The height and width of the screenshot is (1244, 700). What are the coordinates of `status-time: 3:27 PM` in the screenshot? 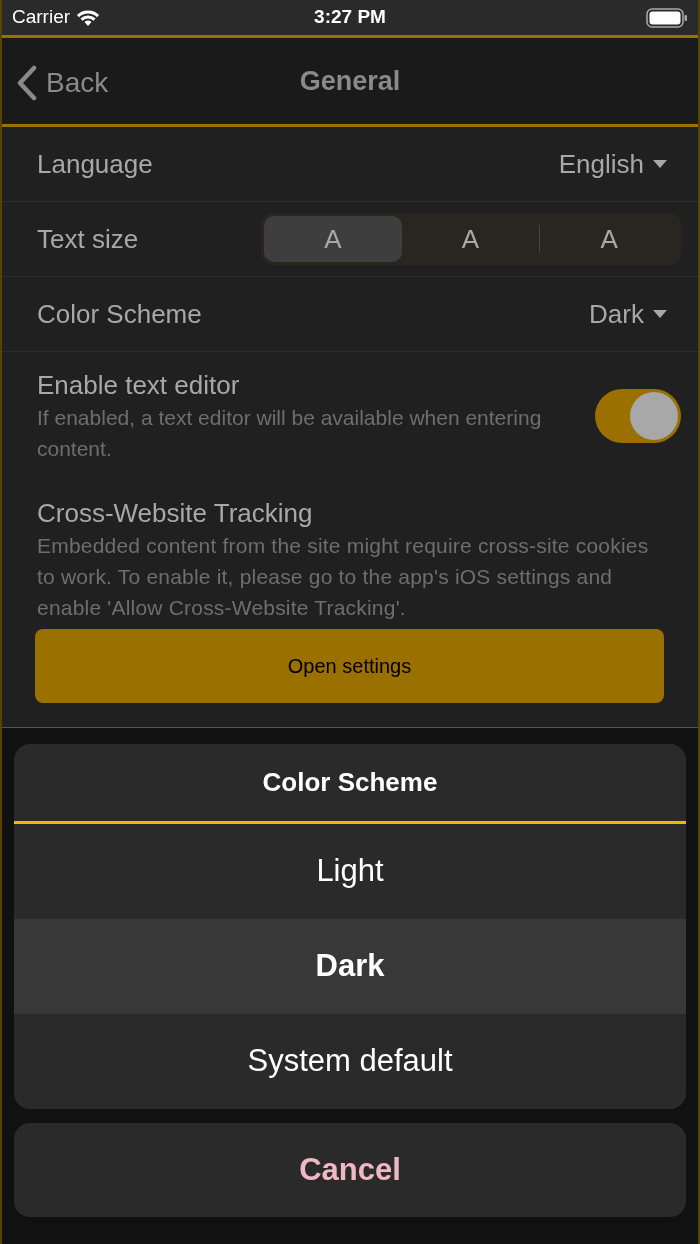 It's located at (350, 17).